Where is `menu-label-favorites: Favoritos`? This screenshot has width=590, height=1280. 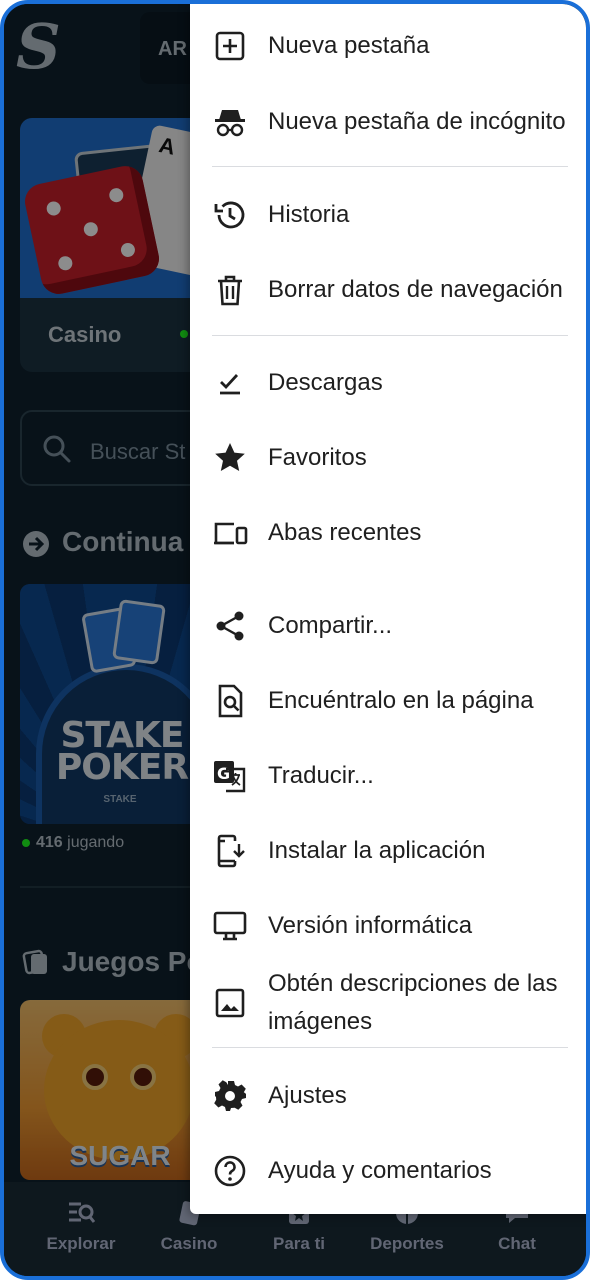 menu-label-favorites: Favoritos is located at coordinates (317, 457).